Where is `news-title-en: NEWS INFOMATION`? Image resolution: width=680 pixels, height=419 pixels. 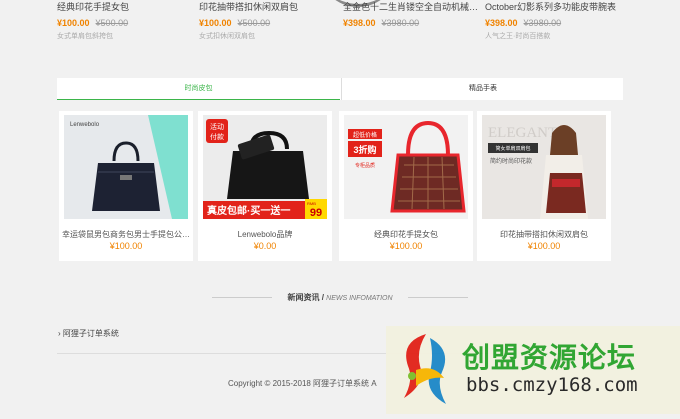
news-title-en: NEWS INFOMATION is located at coordinates (359, 298).